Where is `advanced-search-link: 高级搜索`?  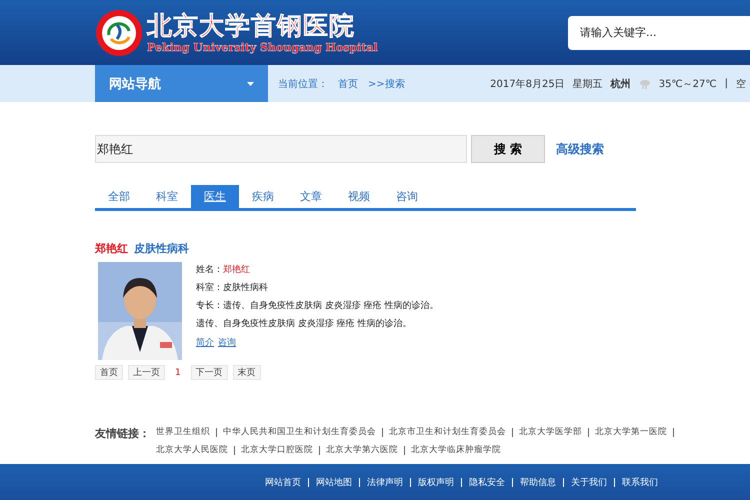 advanced-search-link: 高级搜索 is located at coordinates (580, 149).